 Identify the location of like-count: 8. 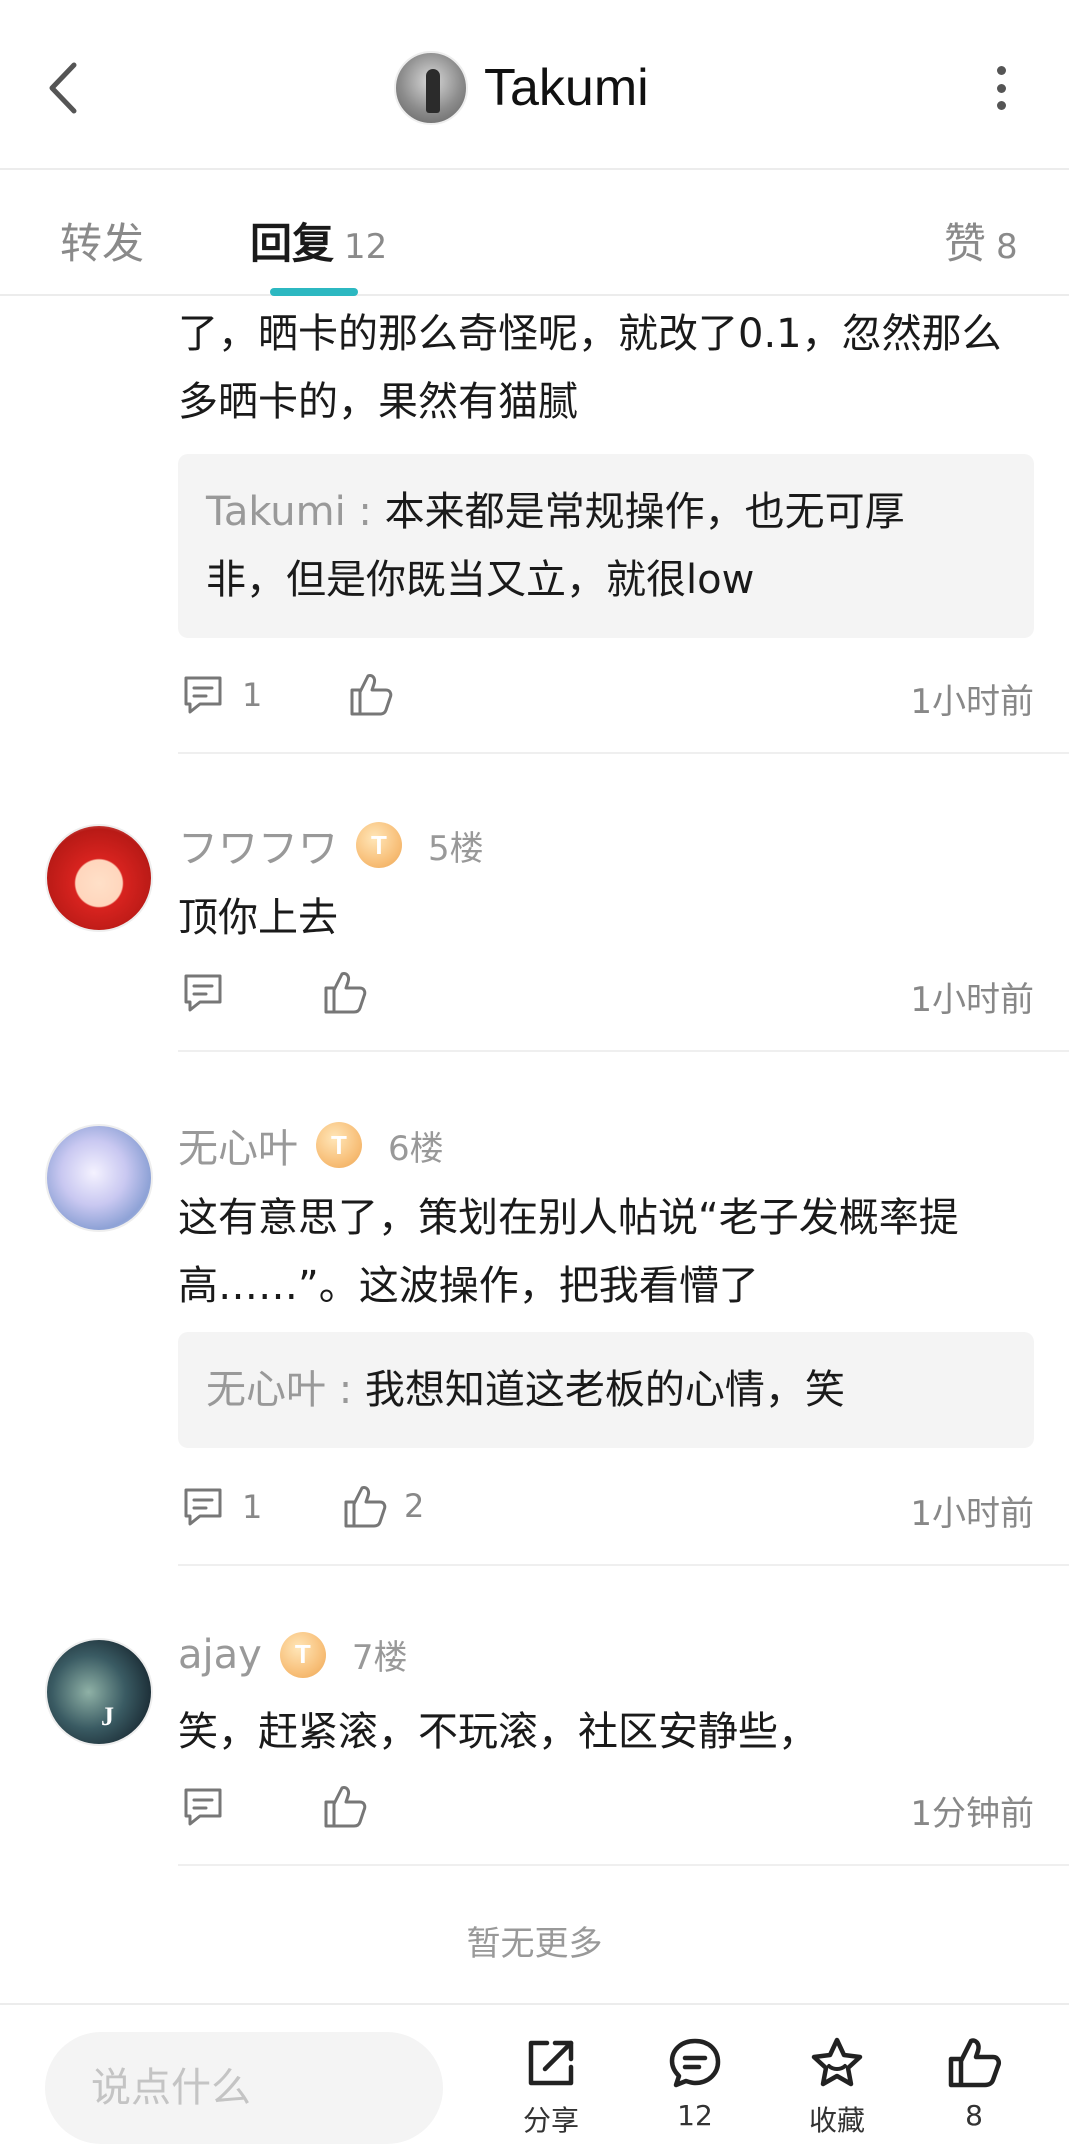
(974, 2115).